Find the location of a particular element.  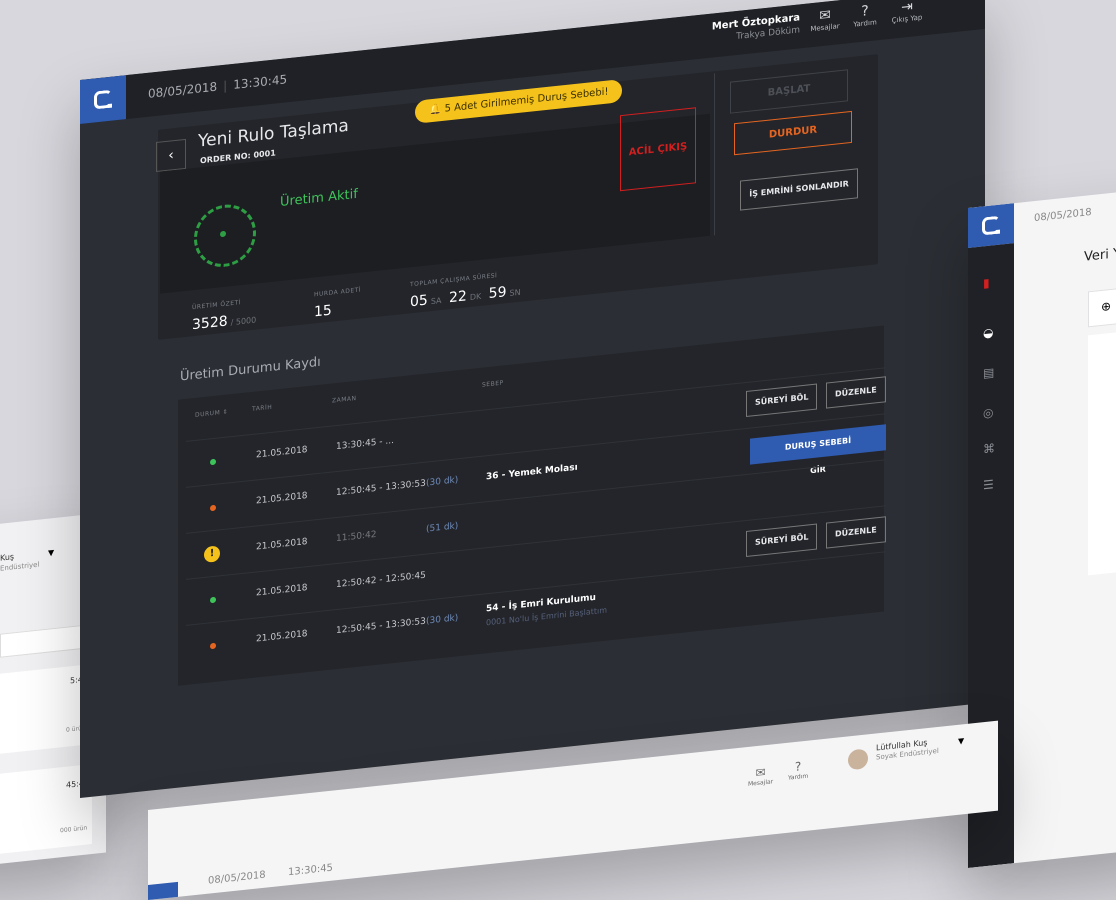

back-button: ‹ is located at coordinates (171, 155).